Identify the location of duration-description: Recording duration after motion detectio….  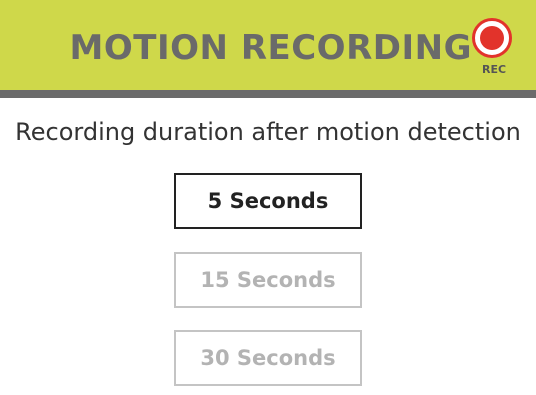
(268, 132).